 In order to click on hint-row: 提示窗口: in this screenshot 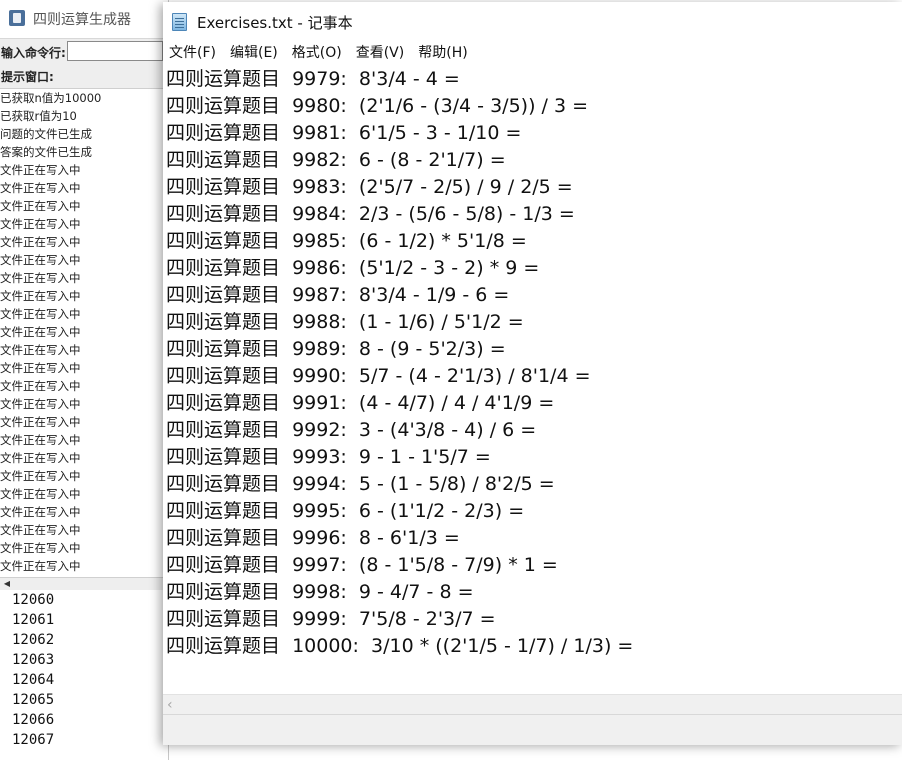, I will do `click(84, 76)`.